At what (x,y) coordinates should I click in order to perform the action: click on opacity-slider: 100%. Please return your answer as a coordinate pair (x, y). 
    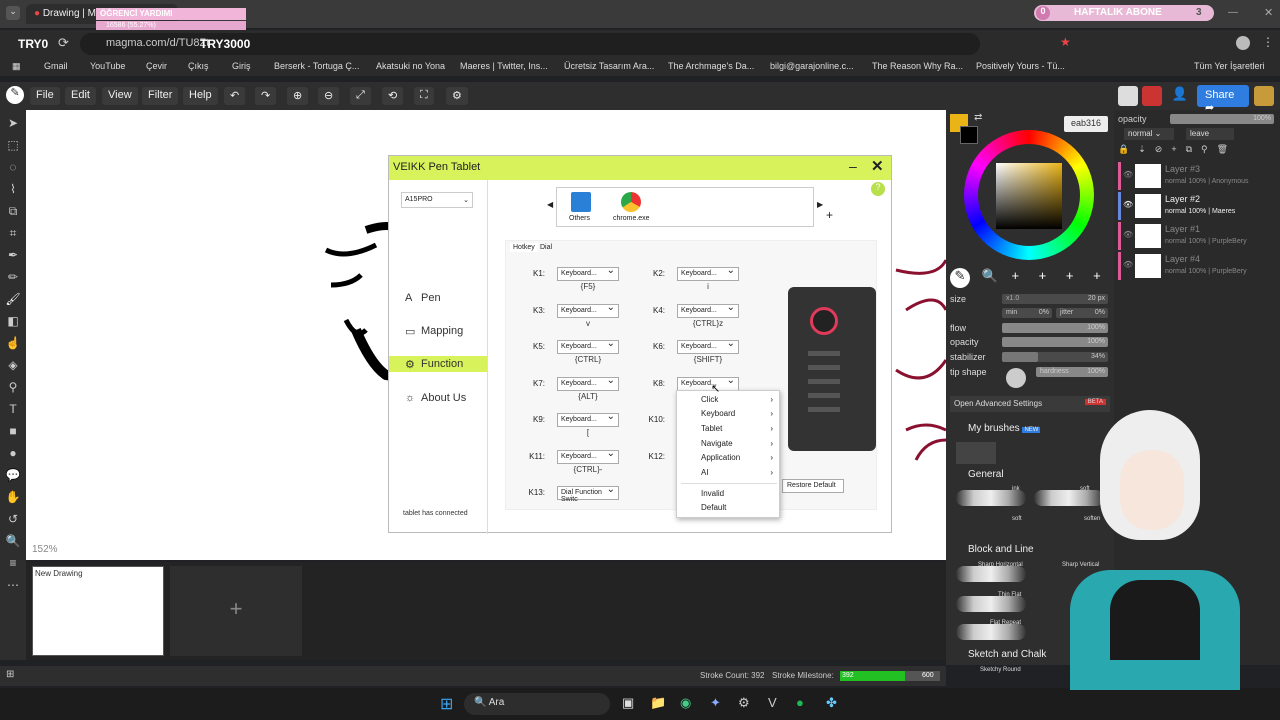
    Looking at the image, I should click on (1055, 342).